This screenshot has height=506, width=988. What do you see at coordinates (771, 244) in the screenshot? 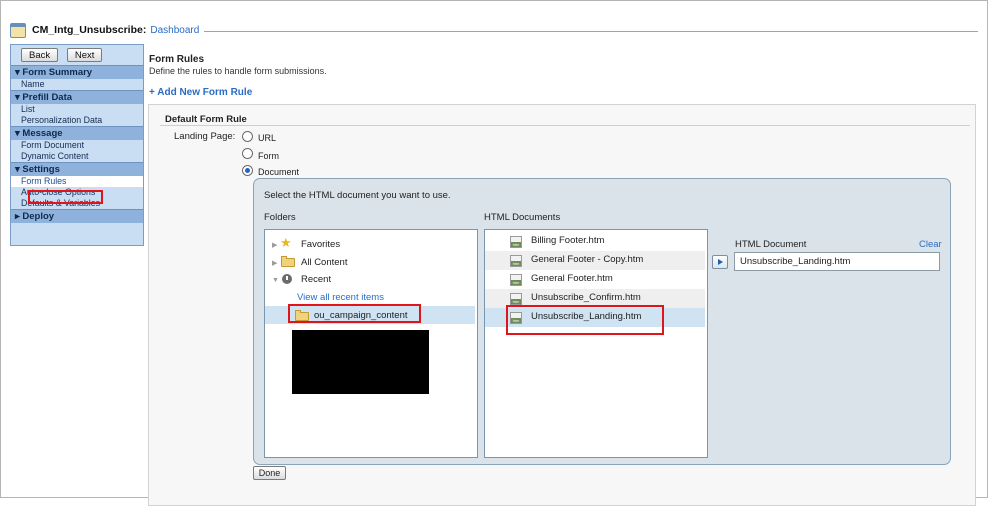
I see `html-document-label: HTML Document` at bounding box center [771, 244].